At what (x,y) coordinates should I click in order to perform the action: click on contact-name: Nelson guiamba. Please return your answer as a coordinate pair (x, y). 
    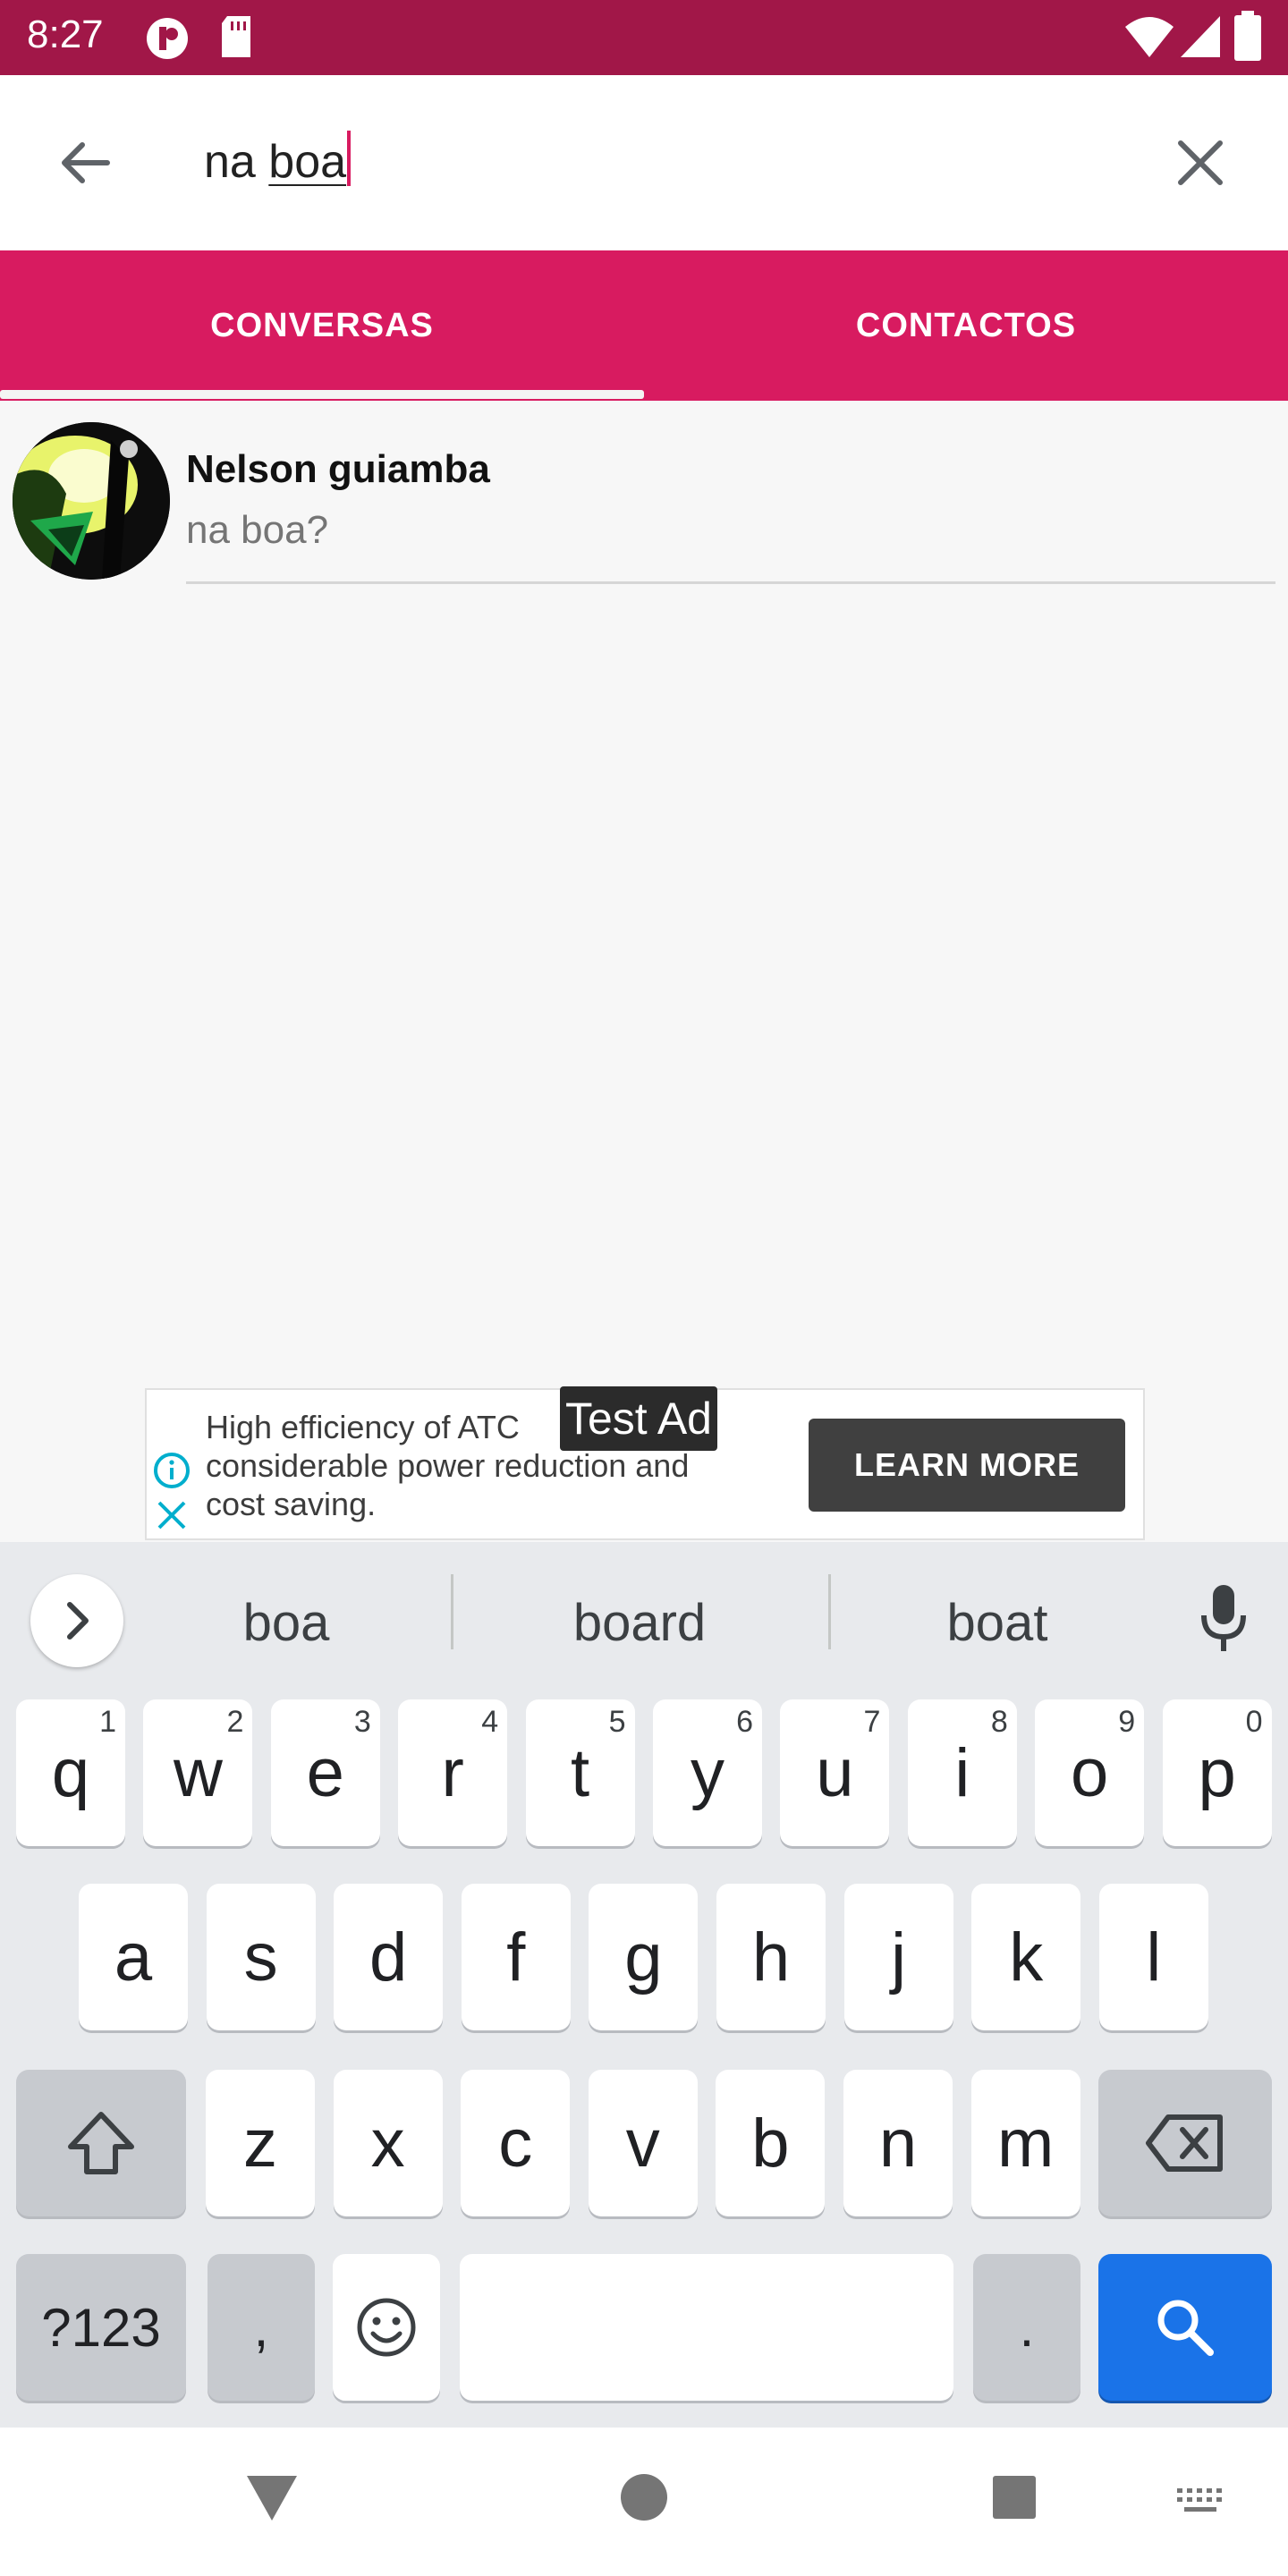
    Looking at the image, I should click on (338, 469).